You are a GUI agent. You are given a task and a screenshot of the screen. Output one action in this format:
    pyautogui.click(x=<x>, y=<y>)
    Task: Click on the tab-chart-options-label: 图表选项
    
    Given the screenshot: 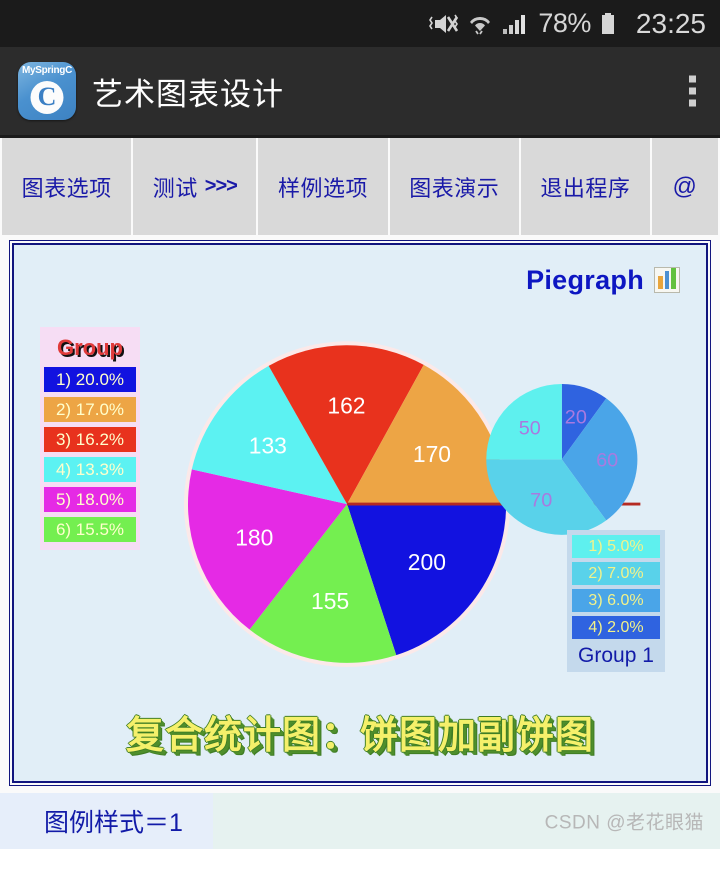 What is the action you would take?
    pyautogui.click(x=66, y=188)
    